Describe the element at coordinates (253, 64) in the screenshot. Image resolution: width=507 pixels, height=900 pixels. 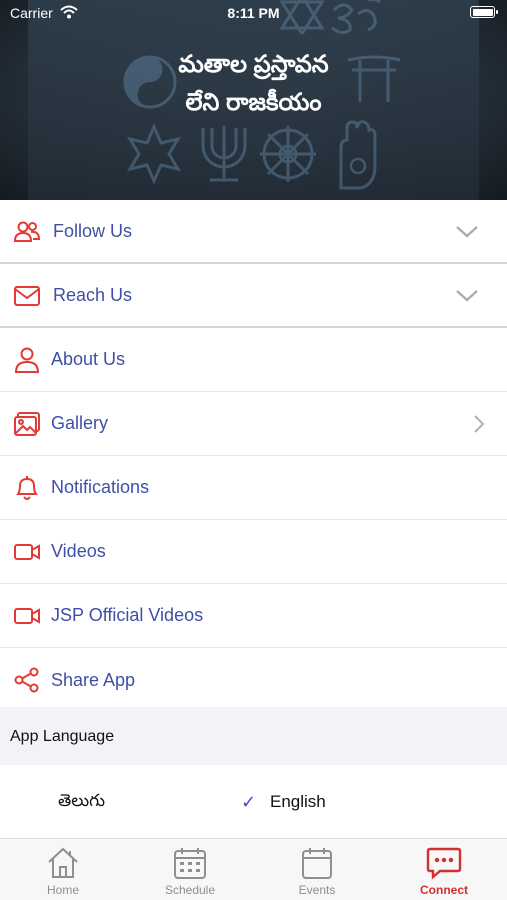
I see `banner-title-line1: మతాల ప్రస్తావన` at that location.